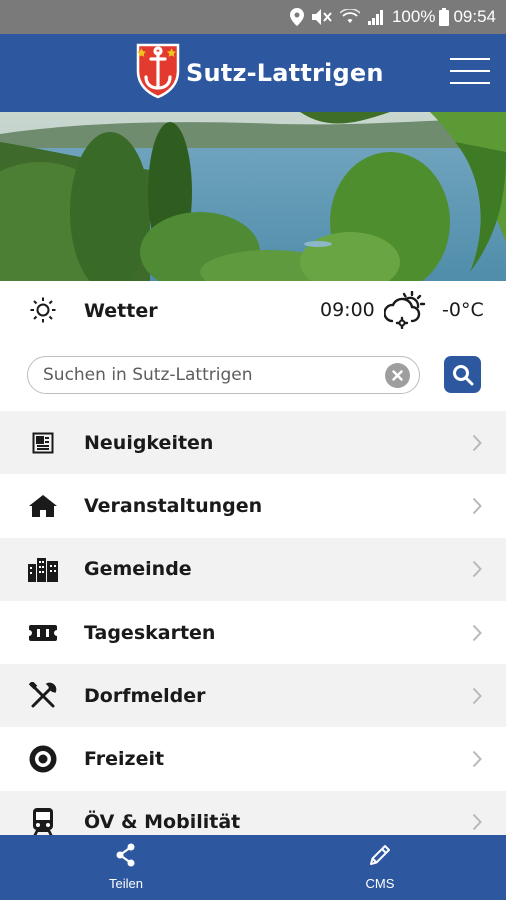 This screenshot has width=506, height=900. I want to click on target-icon, so click(43, 759).